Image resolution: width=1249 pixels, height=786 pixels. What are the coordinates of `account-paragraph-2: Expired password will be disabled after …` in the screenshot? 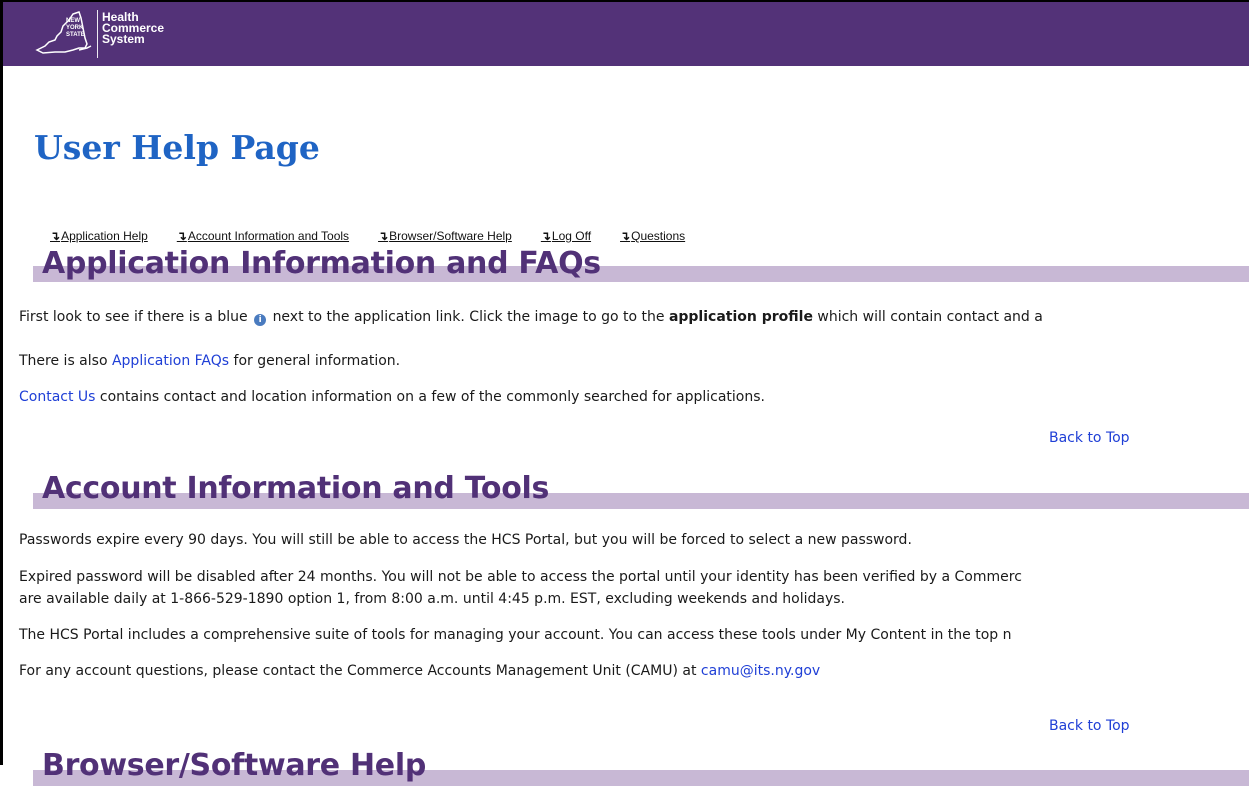 It's located at (520, 588).